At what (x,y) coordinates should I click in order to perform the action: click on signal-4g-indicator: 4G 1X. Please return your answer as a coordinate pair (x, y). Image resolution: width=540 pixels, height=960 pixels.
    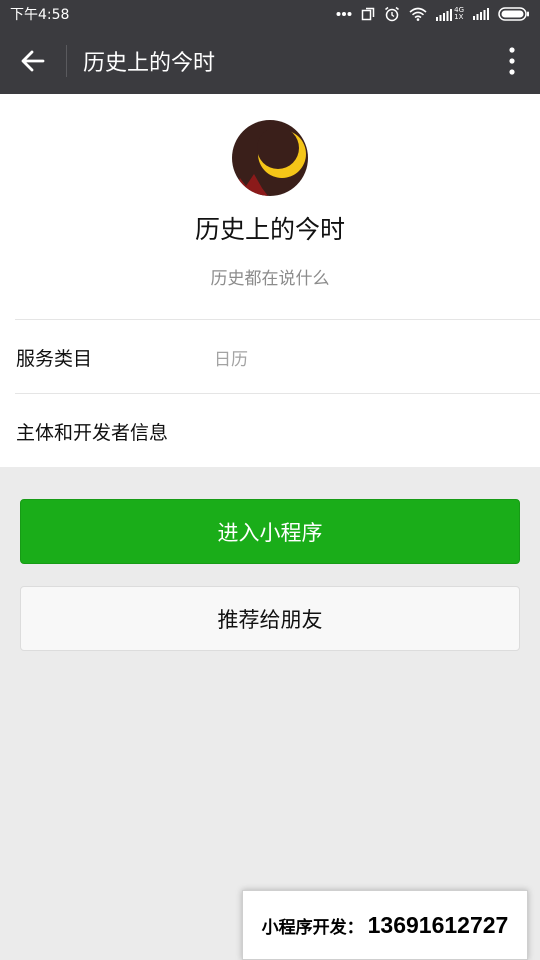
    Looking at the image, I should click on (450, 14).